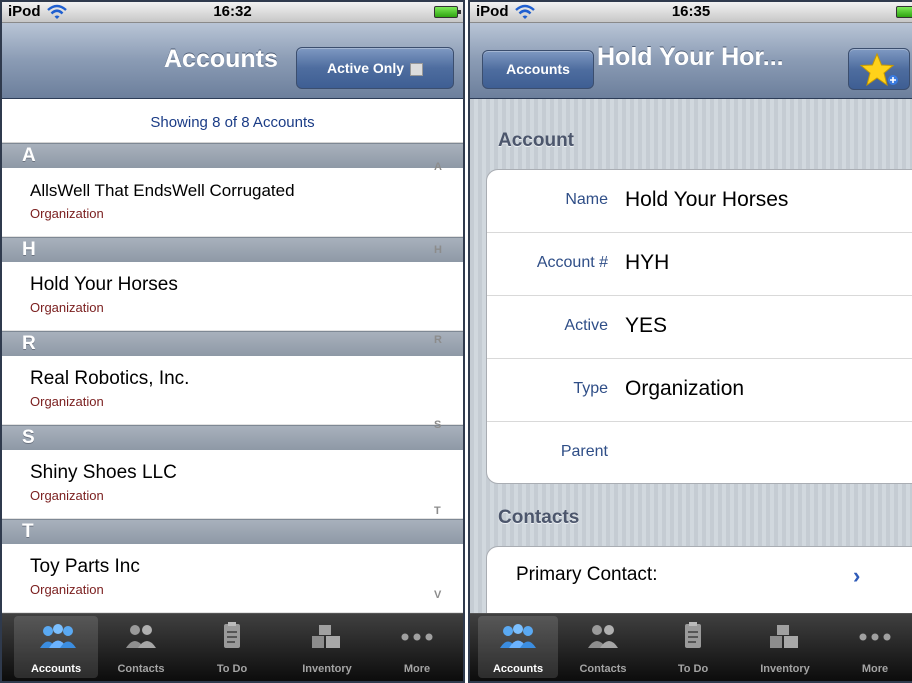 This screenshot has width=912, height=683. I want to click on list-item: Hold Your Horses Organization, so click(232, 296).